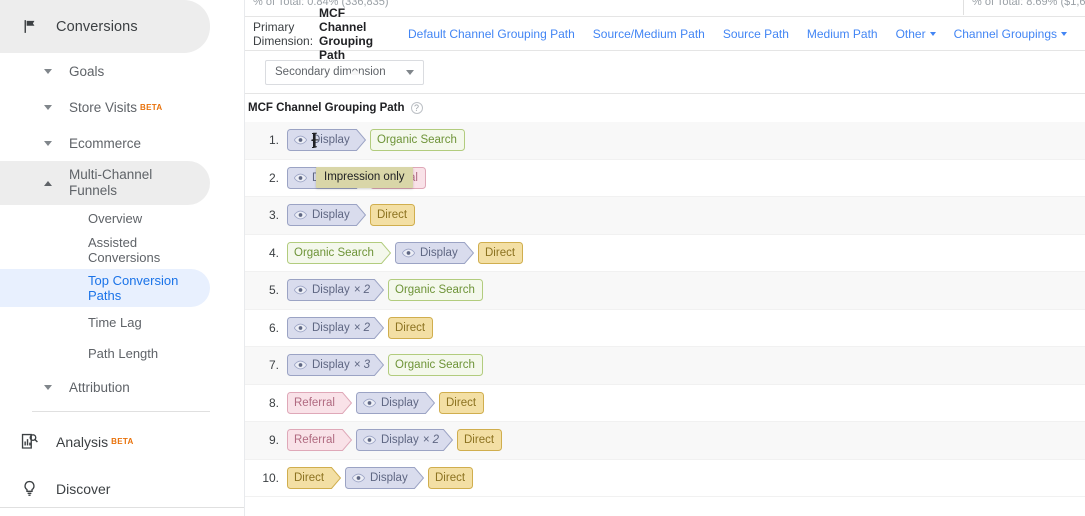 This screenshot has height=516, width=1085. Describe the element at coordinates (273, 140) in the screenshot. I see `row-index: 1.` at that location.